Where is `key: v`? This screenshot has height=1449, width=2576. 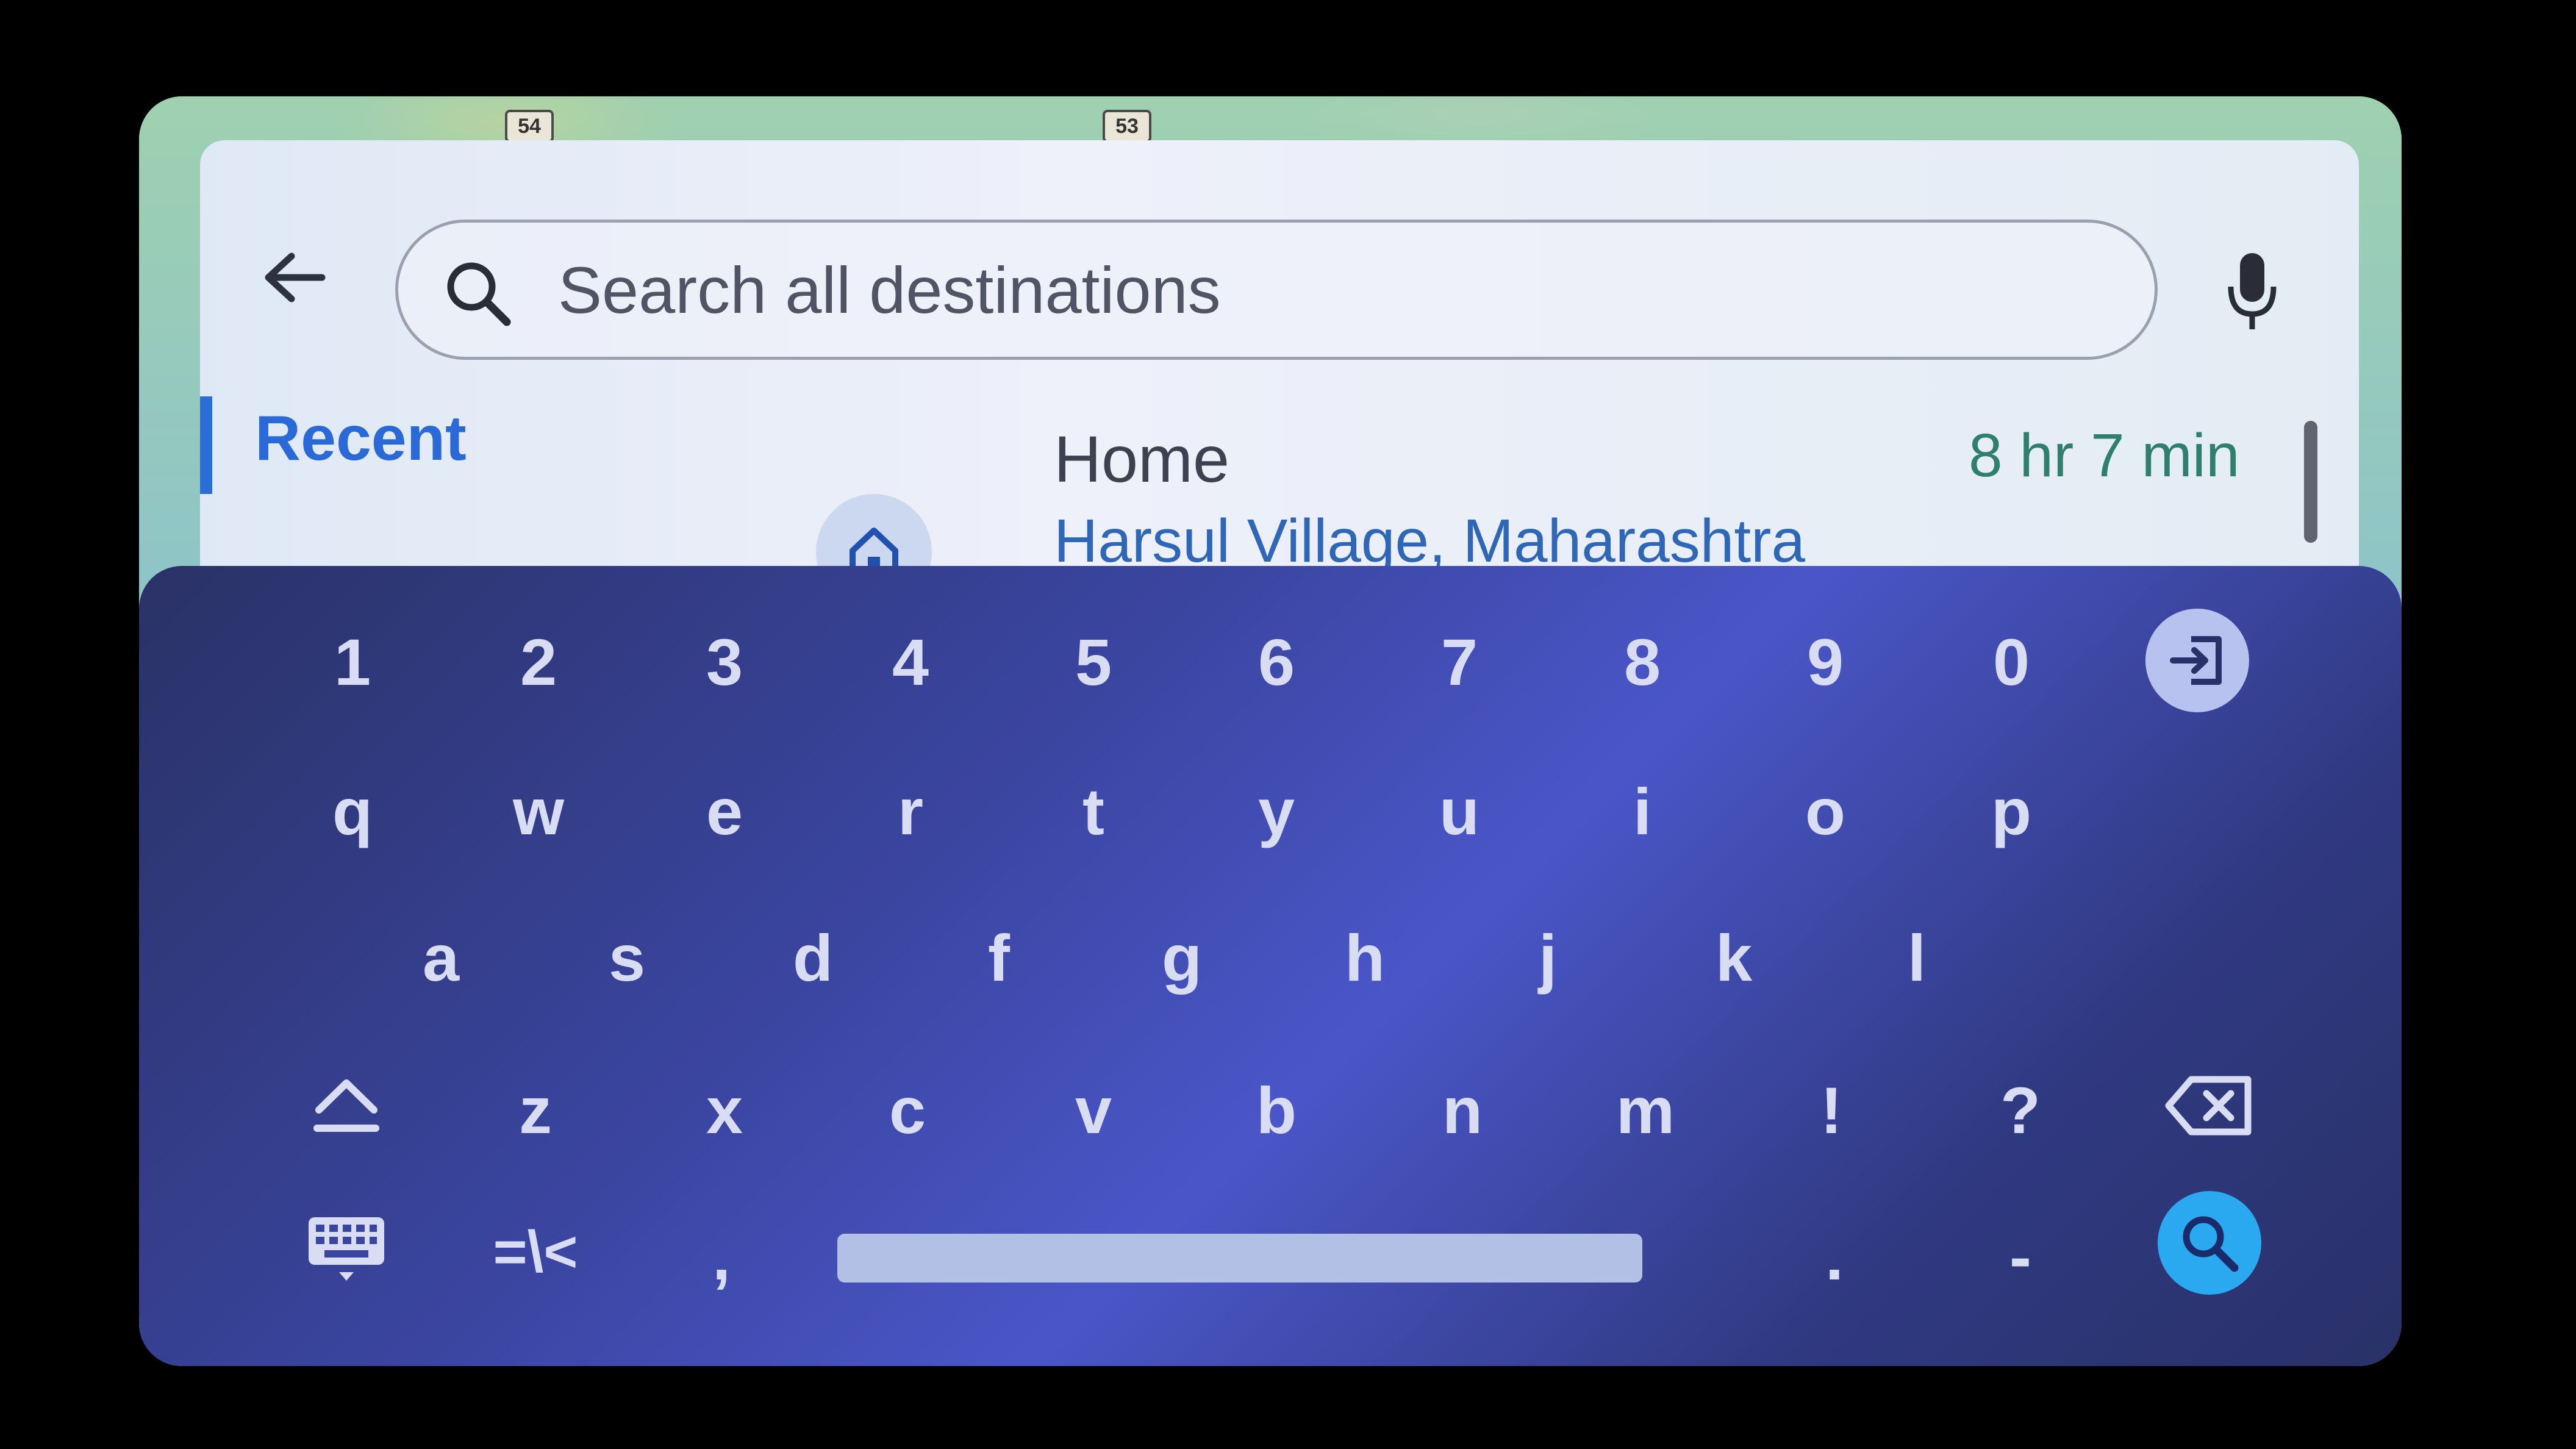 key: v is located at coordinates (1093, 1110).